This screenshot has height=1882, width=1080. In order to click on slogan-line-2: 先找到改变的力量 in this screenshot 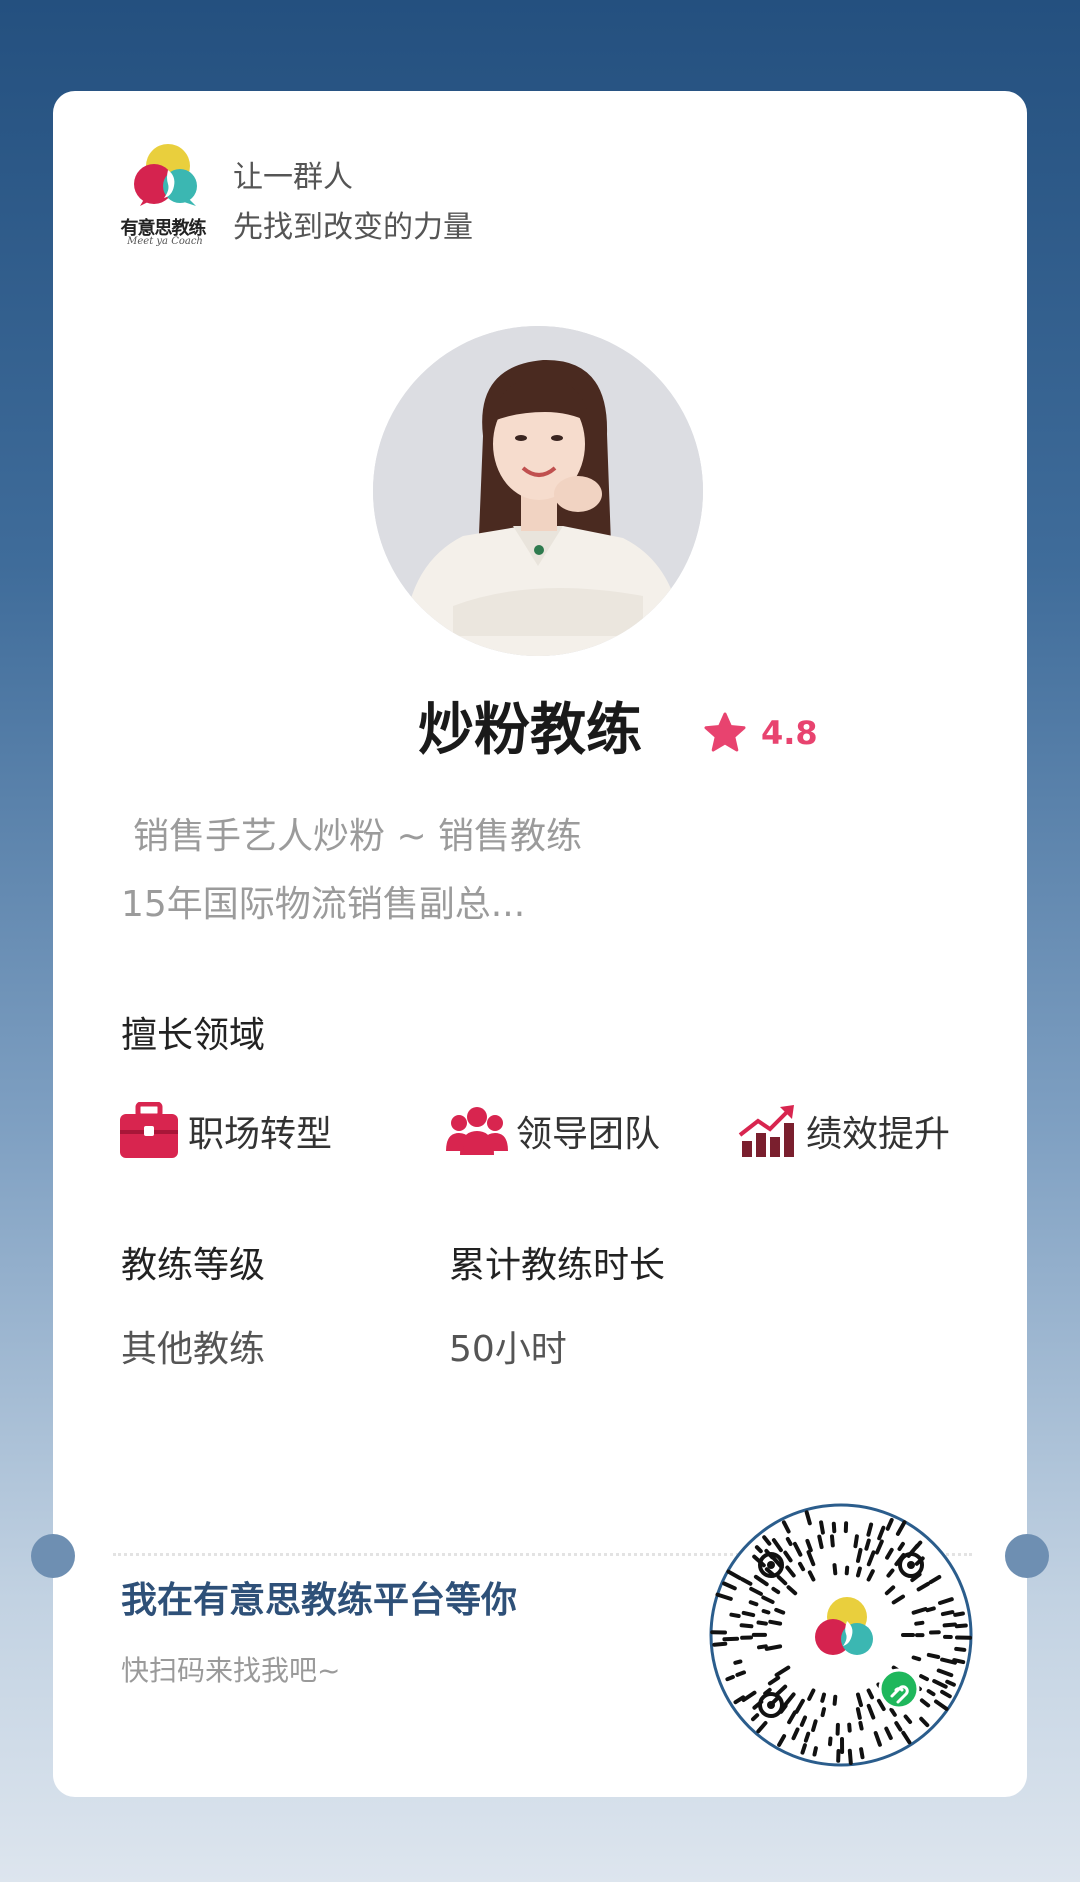, I will do `click(353, 227)`.